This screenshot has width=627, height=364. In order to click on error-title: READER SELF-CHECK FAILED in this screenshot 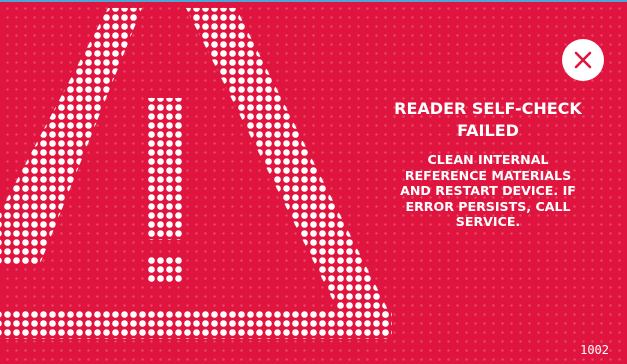, I will do `click(488, 119)`.